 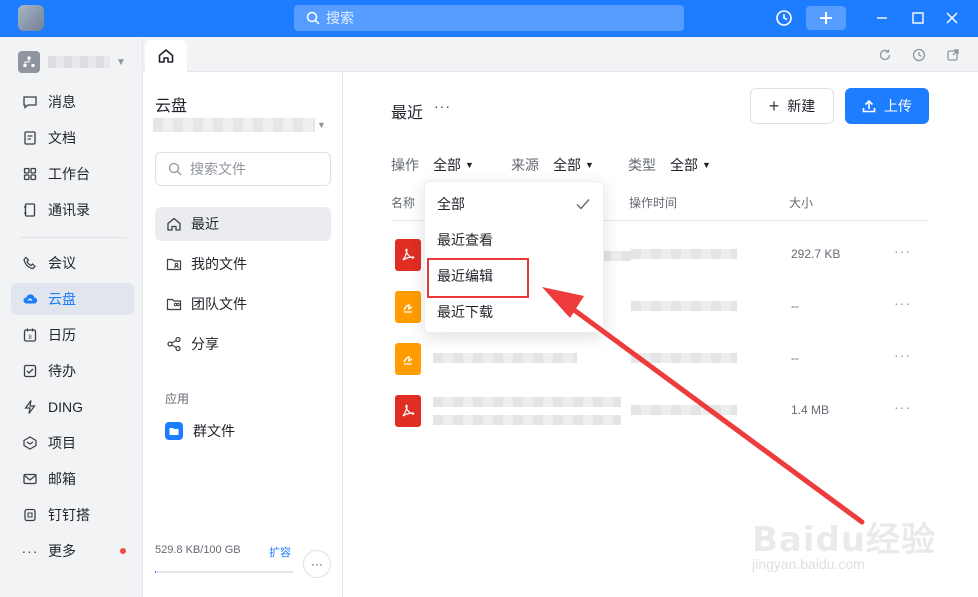 What do you see at coordinates (918, 18) in the screenshot?
I see `maximize-button` at bounding box center [918, 18].